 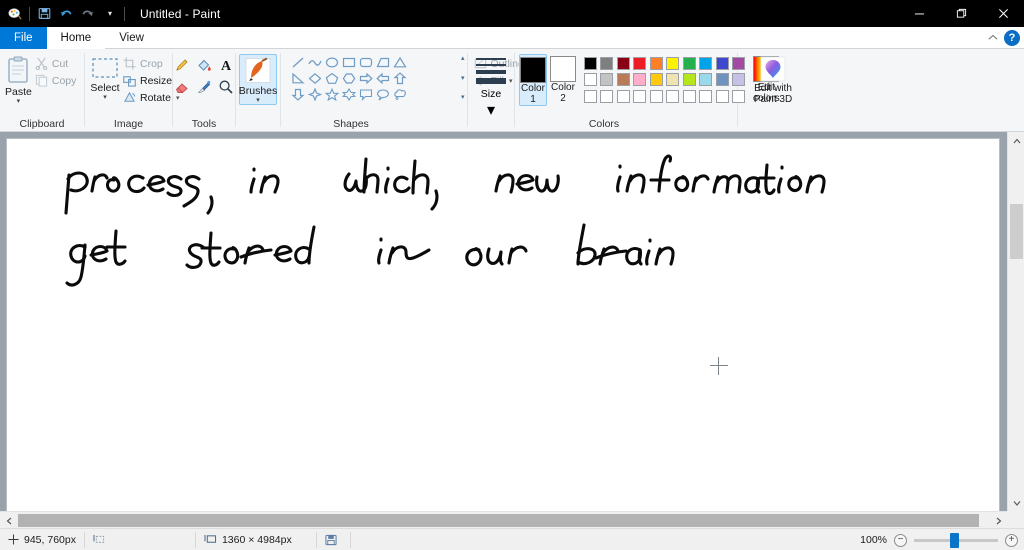 I want to click on magnifier-tool, so click(x=226, y=87).